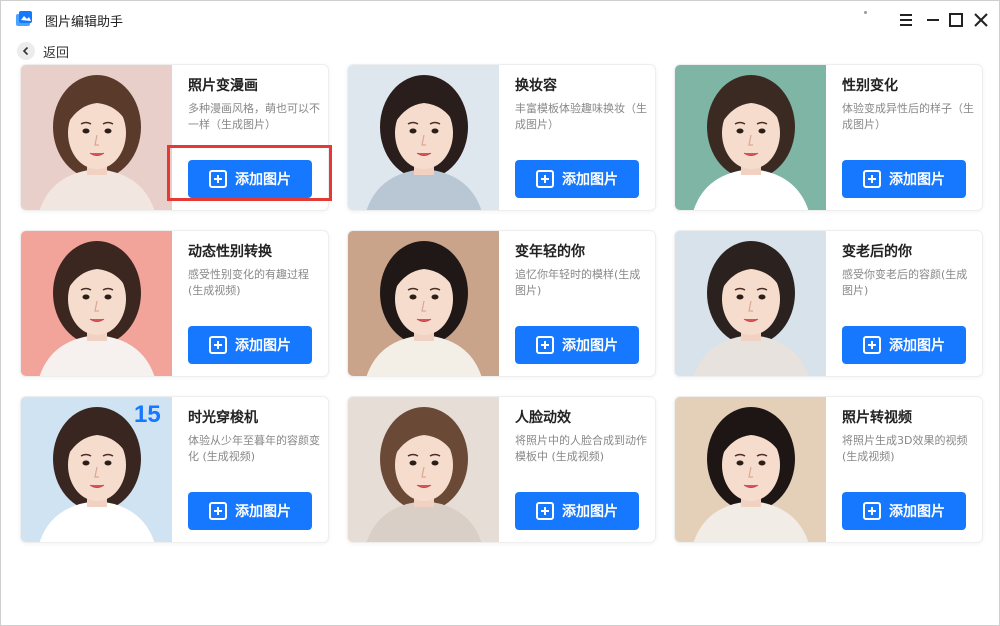 Image resolution: width=1000 pixels, height=626 pixels. Describe the element at coordinates (56, 53) in the screenshot. I see `back-label: 返回` at that location.